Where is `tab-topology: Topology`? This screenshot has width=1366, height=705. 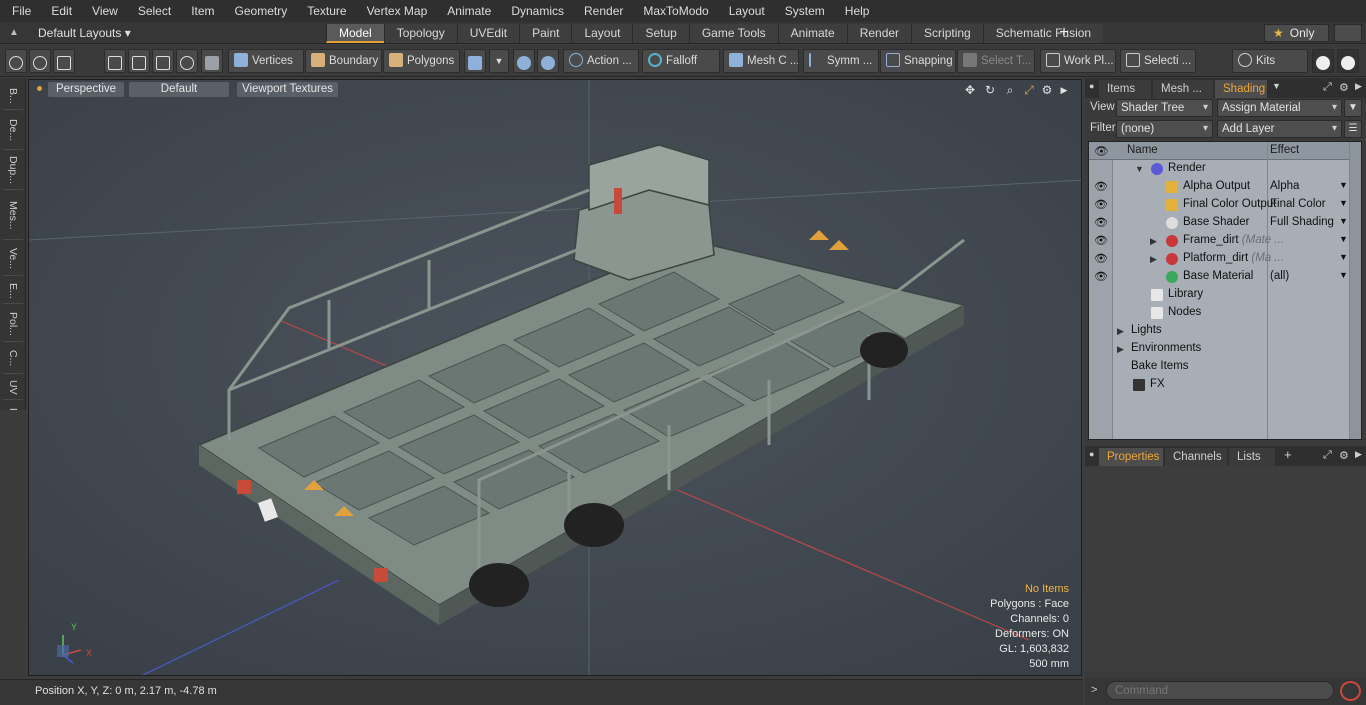
tab-topology: Topology is located at coordinates (420, 33).